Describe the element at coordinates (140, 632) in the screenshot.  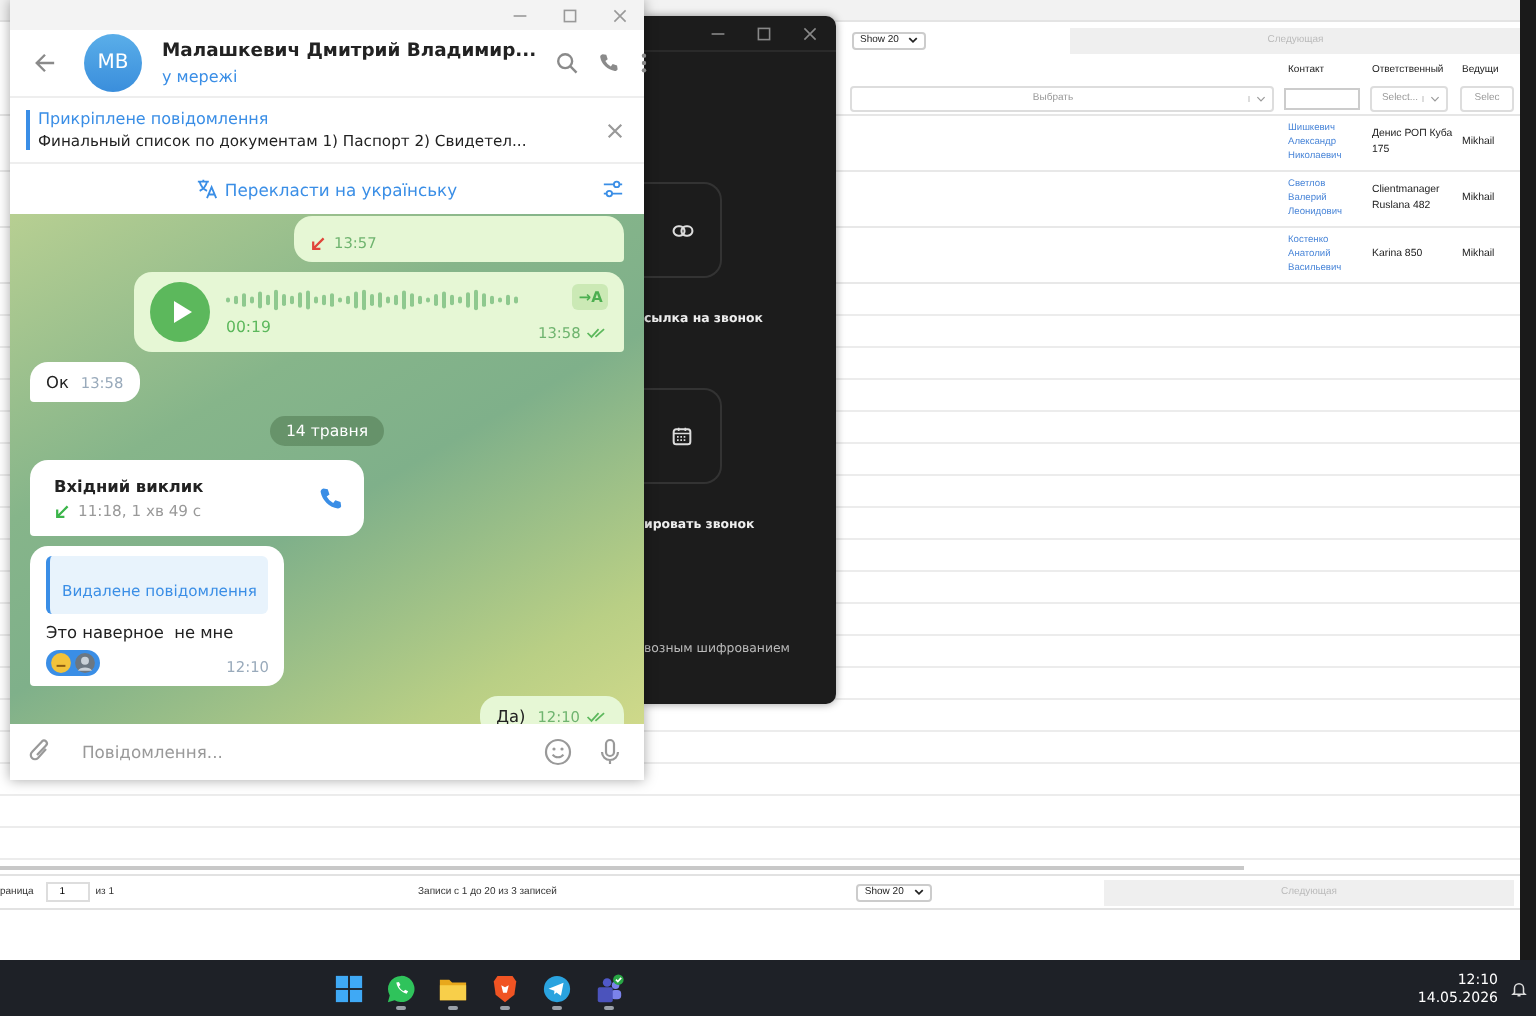
I see `message-text: Это наверное не мне` at that location.